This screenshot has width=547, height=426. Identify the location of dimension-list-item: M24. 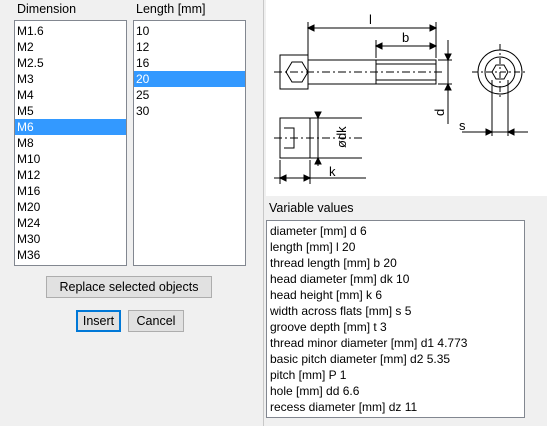
(70, 223).